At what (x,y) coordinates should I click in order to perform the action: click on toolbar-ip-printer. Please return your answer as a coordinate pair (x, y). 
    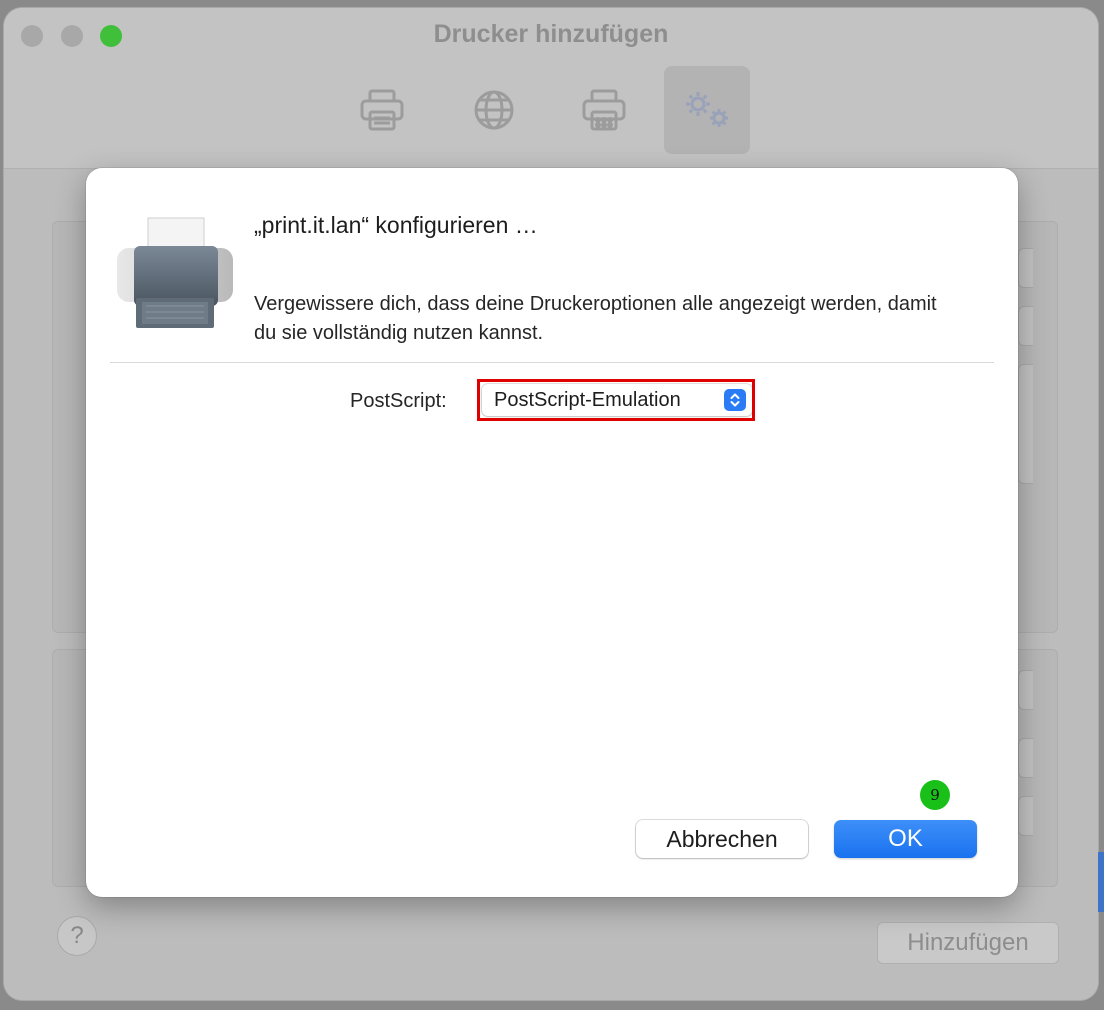
    Looking at the image, I should click on (494, 110).